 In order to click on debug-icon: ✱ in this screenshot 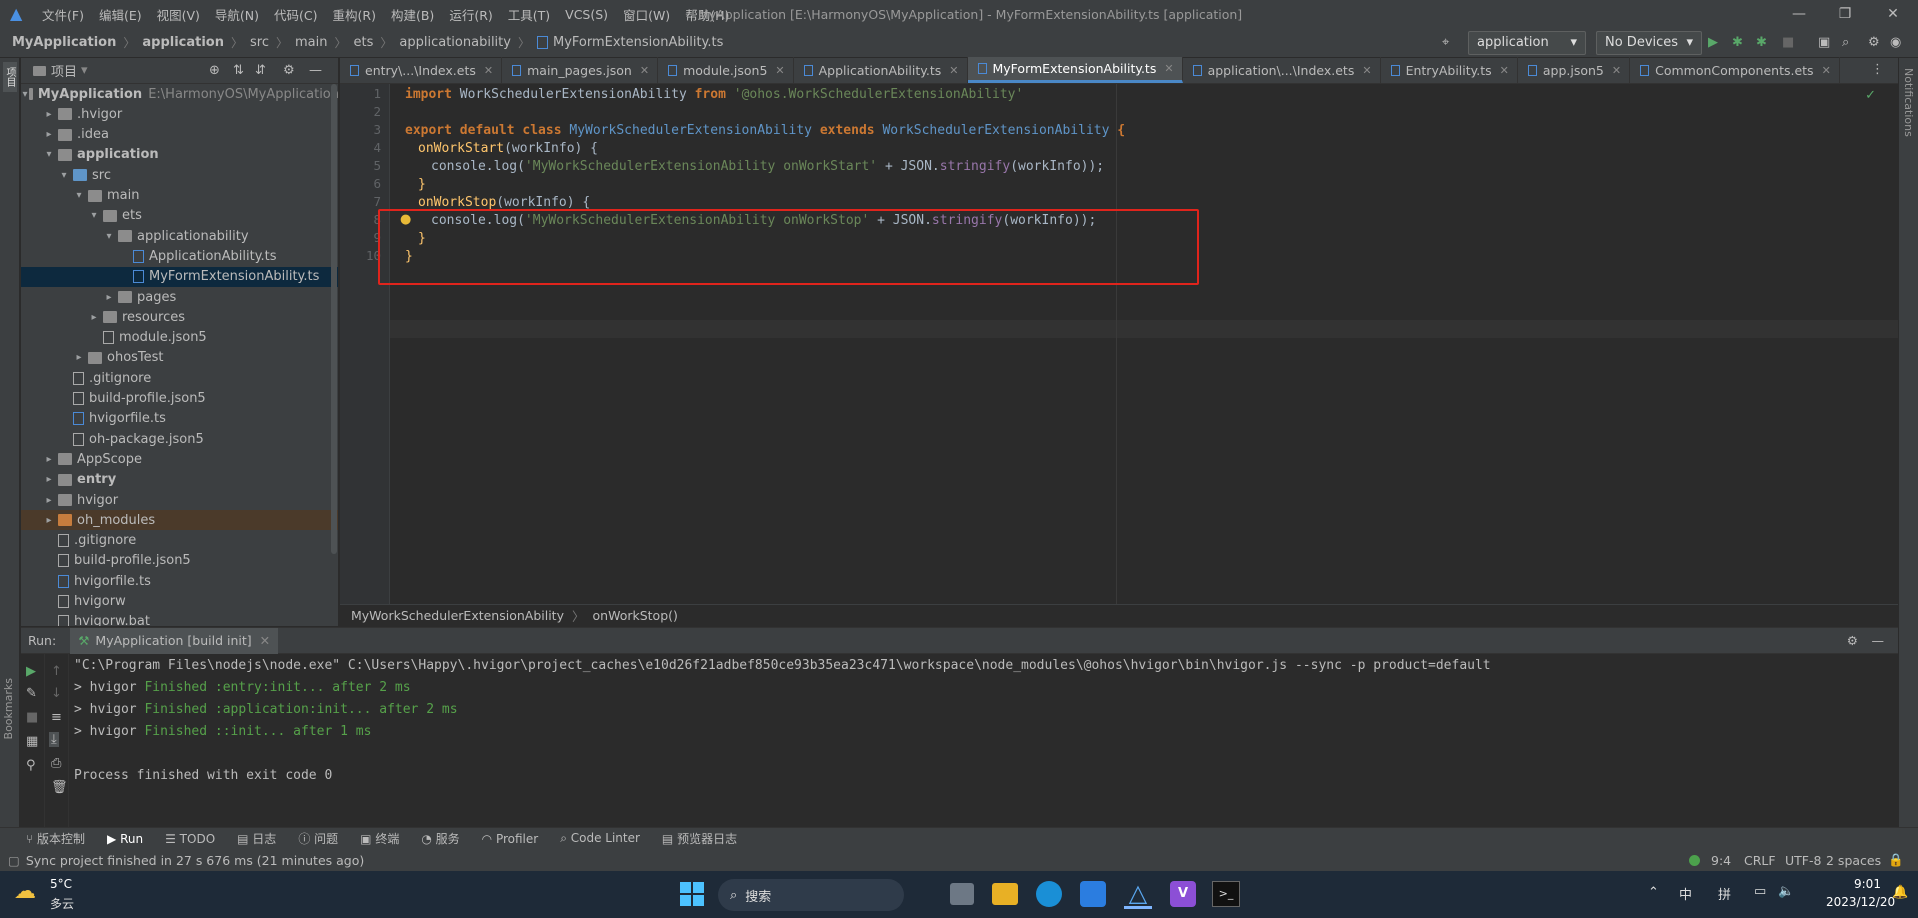, I will do `click(1737, 43)`.